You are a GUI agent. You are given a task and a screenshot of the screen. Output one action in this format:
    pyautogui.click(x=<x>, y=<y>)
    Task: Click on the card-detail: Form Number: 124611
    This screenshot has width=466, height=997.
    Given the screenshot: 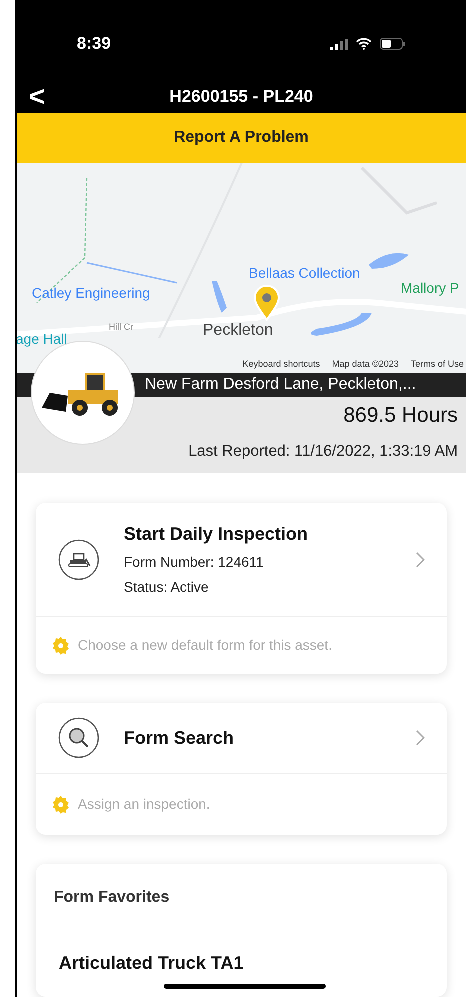 What is the action you would take?
    pyautogui.click(x=194, y=562)
    